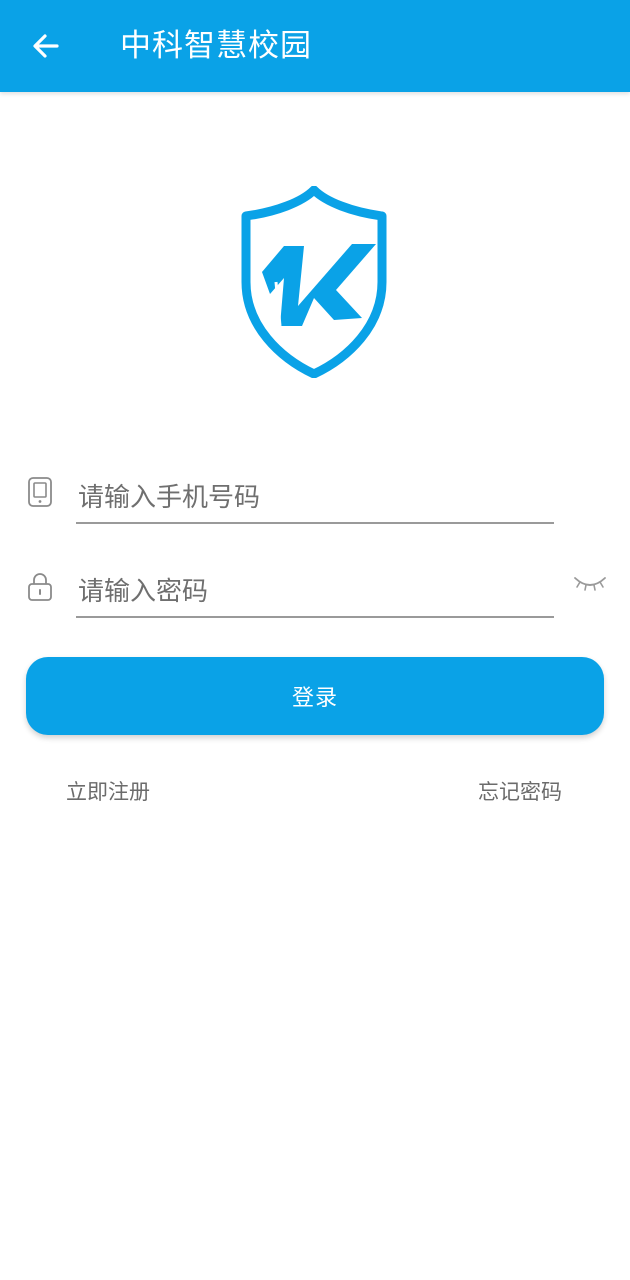 Image resolution: width=630 pixels, height=1280 pixels. I want to click on arrow-left-icon, so click(46, 46).